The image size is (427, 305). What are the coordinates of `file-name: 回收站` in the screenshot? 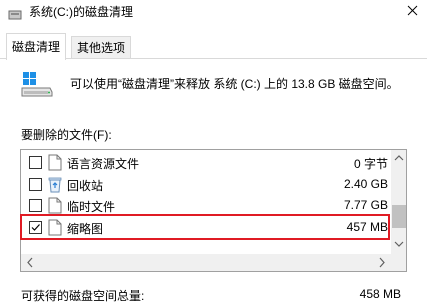 It's located at (85, 186).